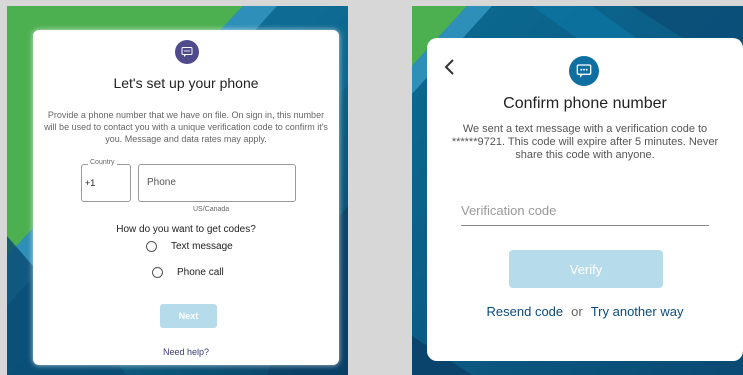 The width and height of the screenshot is (743, 375). Describe the element at coordinates (637, 311) in the screenshot. I see `try-another-way-link: Try another way` at that location.